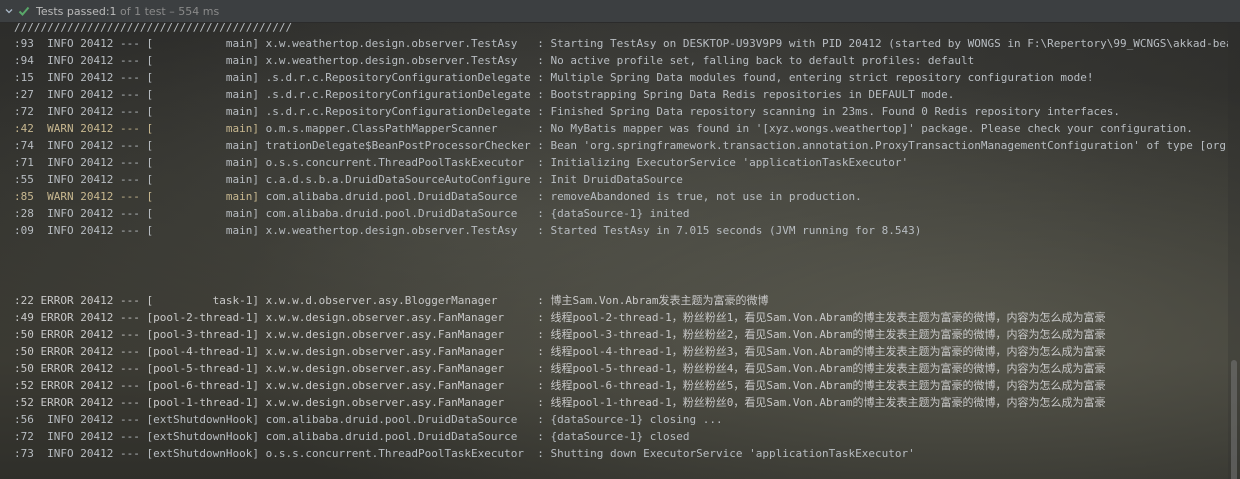  Describe the element at coordinates (610, 179) in the screenshot. I see `log-message: : Init DruidDataSource` at that location.